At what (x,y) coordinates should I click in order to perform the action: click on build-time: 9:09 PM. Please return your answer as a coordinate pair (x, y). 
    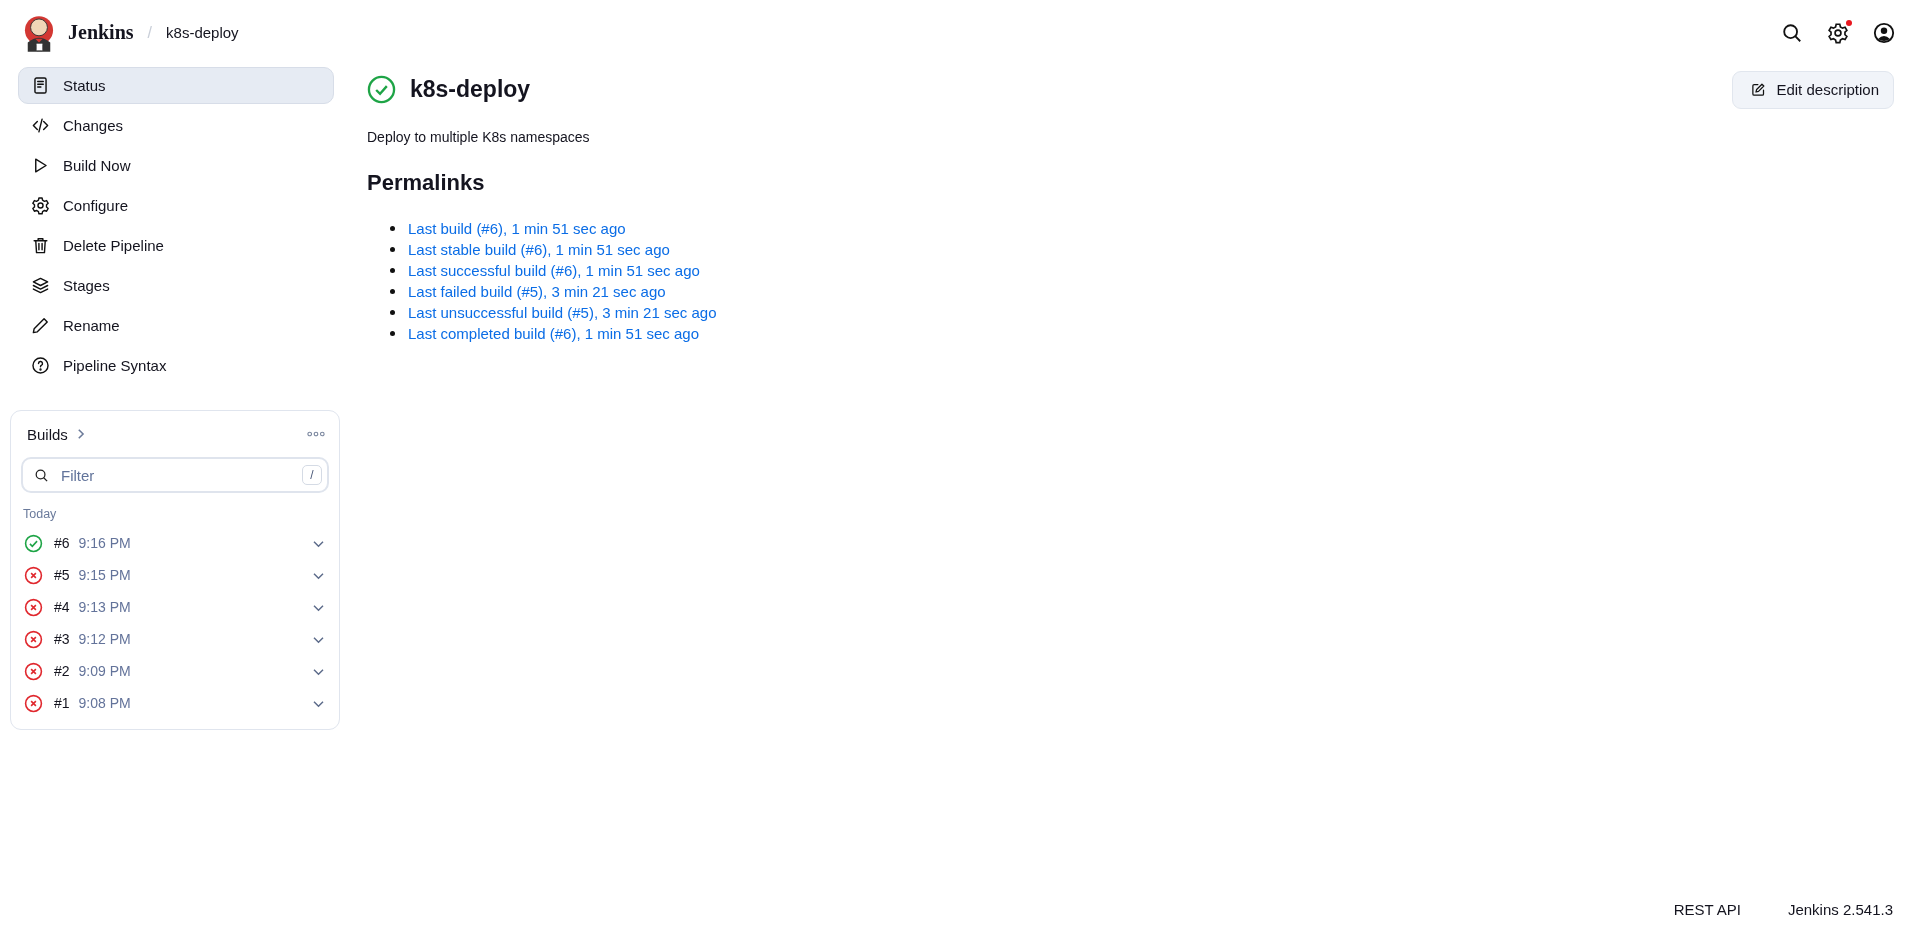
    Looking at the image, I should click on (104, 671).